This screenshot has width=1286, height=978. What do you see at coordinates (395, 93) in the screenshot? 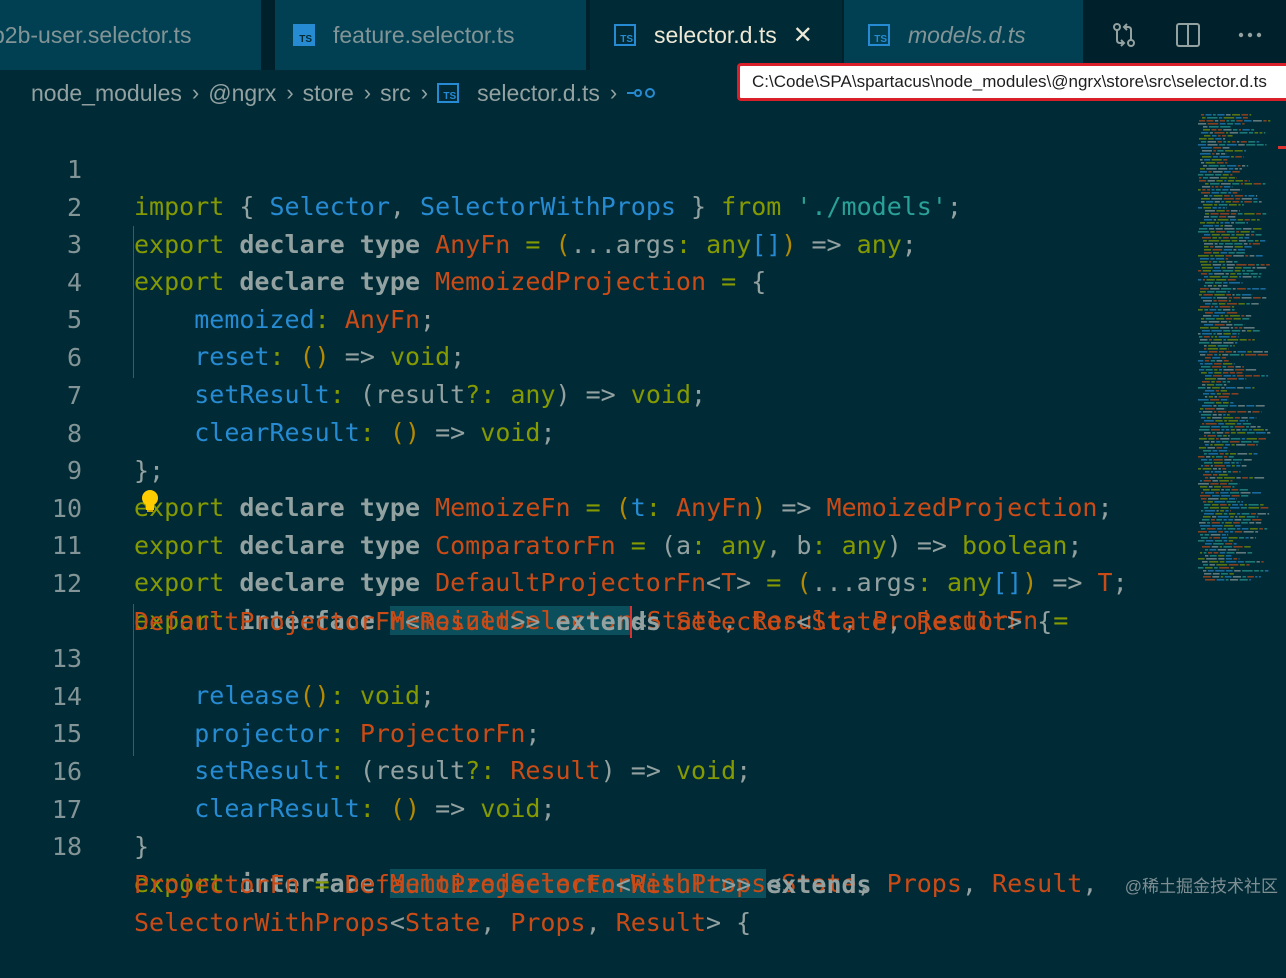
I see `breadcrumb-item-src: src` at bounding box center [395, 93].